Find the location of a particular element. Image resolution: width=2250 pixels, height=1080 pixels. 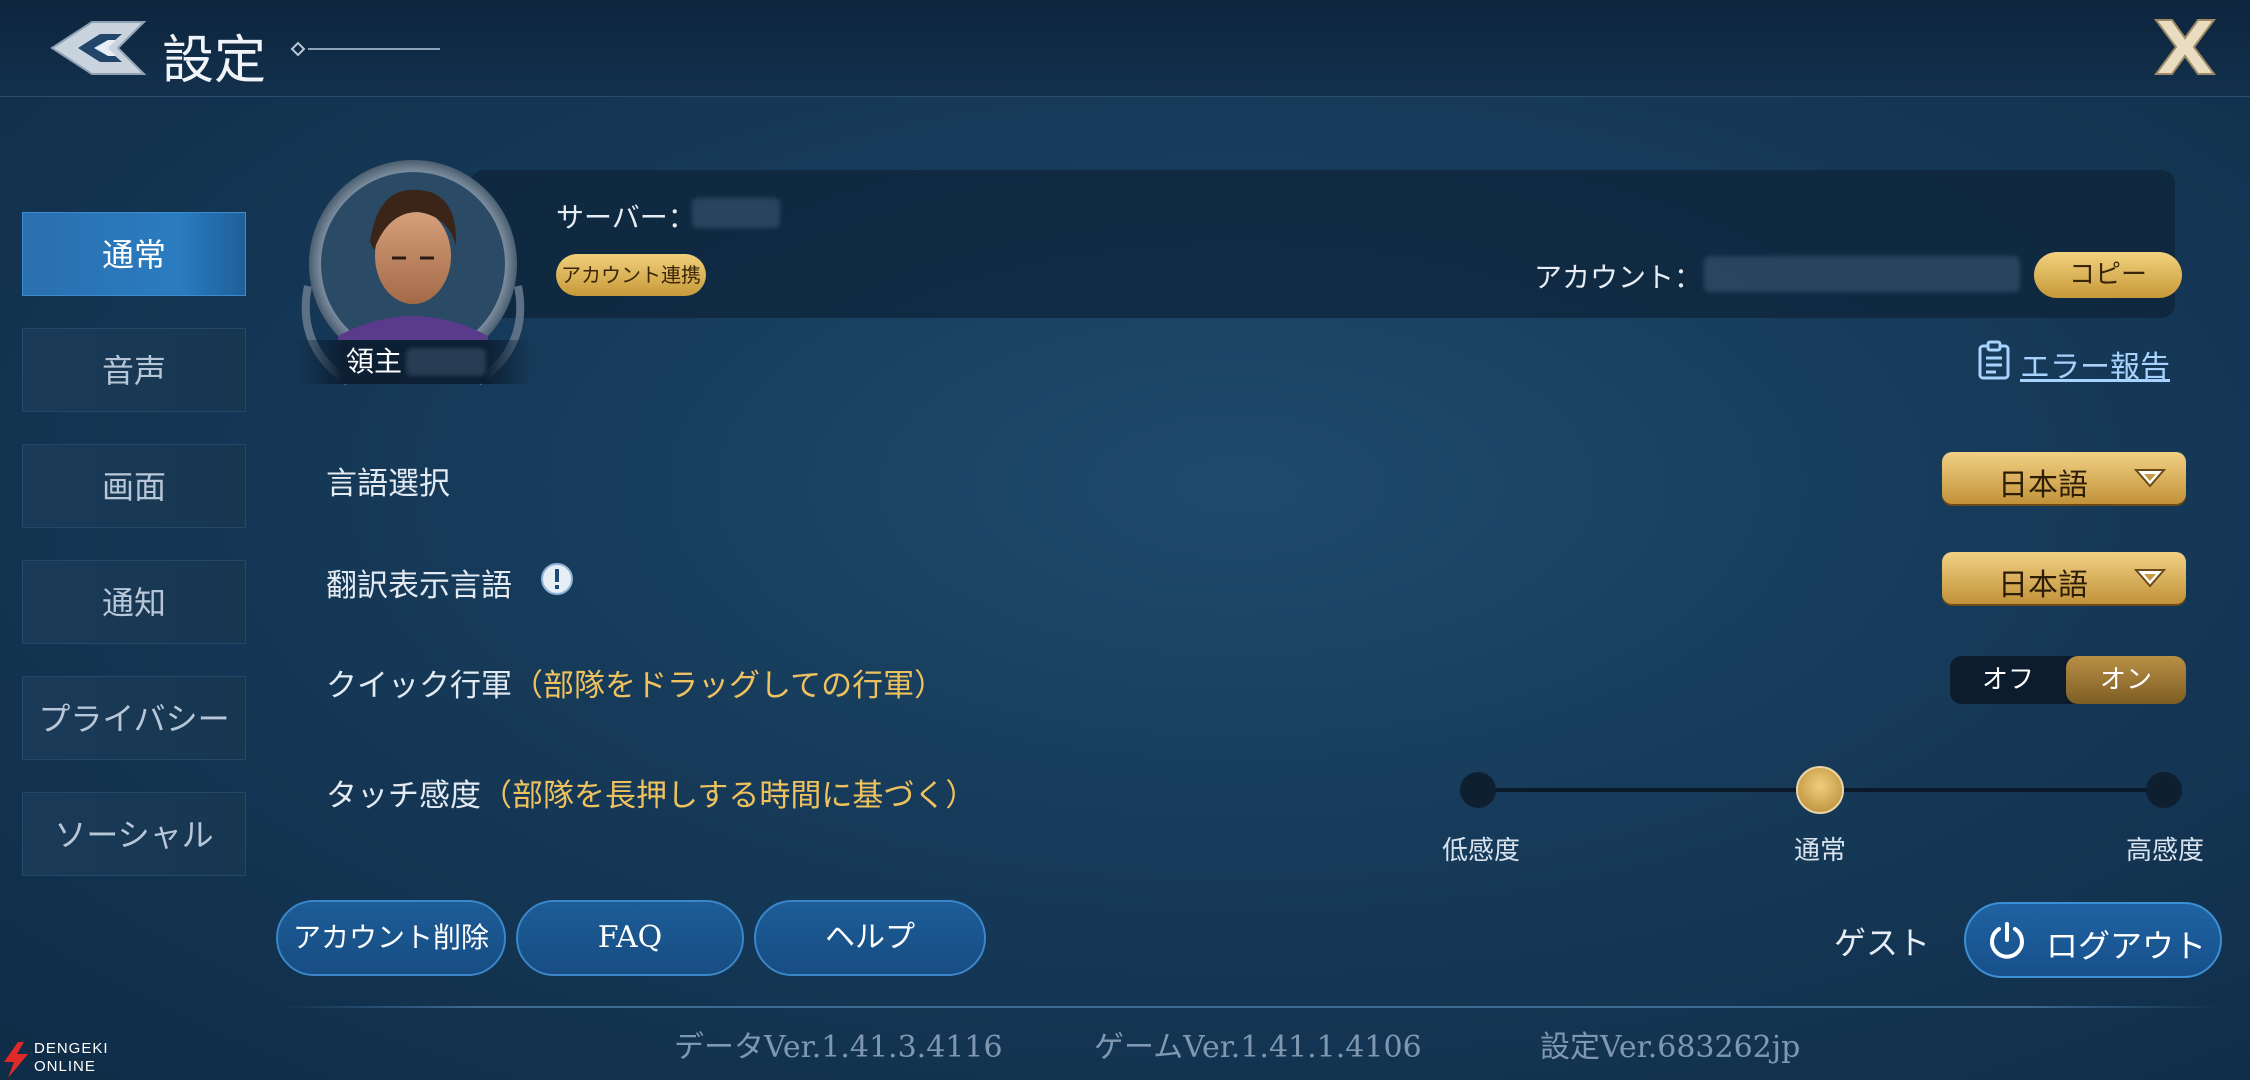

touch-sensitivity-label: タッチ感度（部隊を長押しする時間に基づく） is located at coordinates (651, 792).